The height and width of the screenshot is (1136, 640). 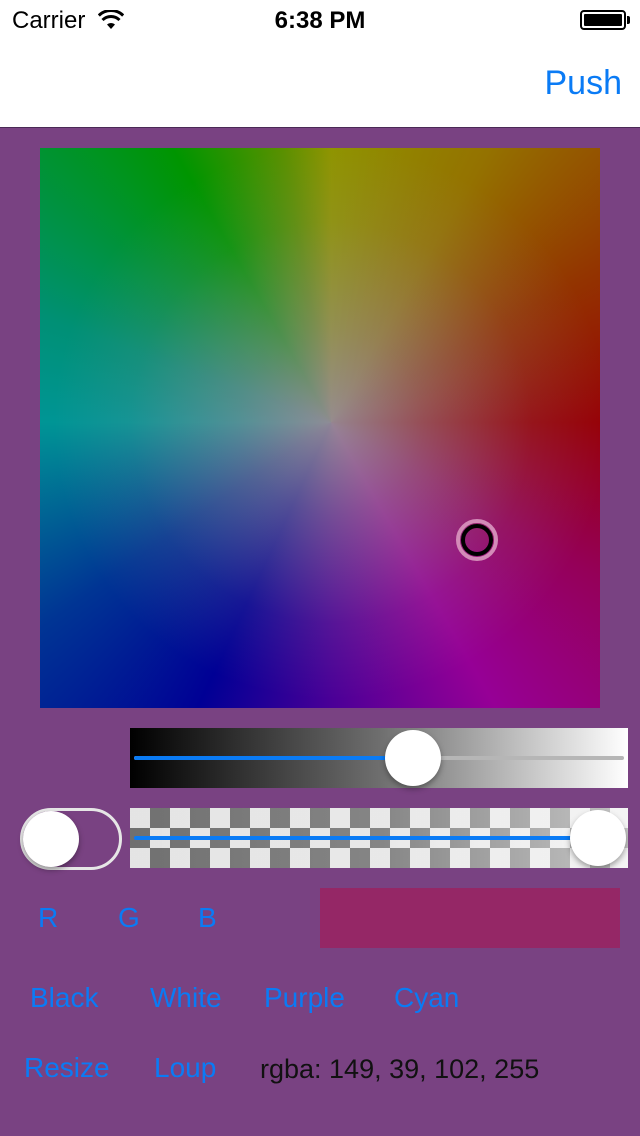 I want to click on brightness-slider, so click(x=379, y=758).